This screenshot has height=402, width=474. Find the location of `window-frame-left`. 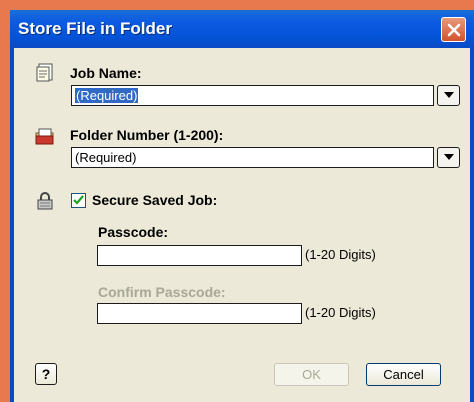

window-frame-left is located at coordinates (12, 225).